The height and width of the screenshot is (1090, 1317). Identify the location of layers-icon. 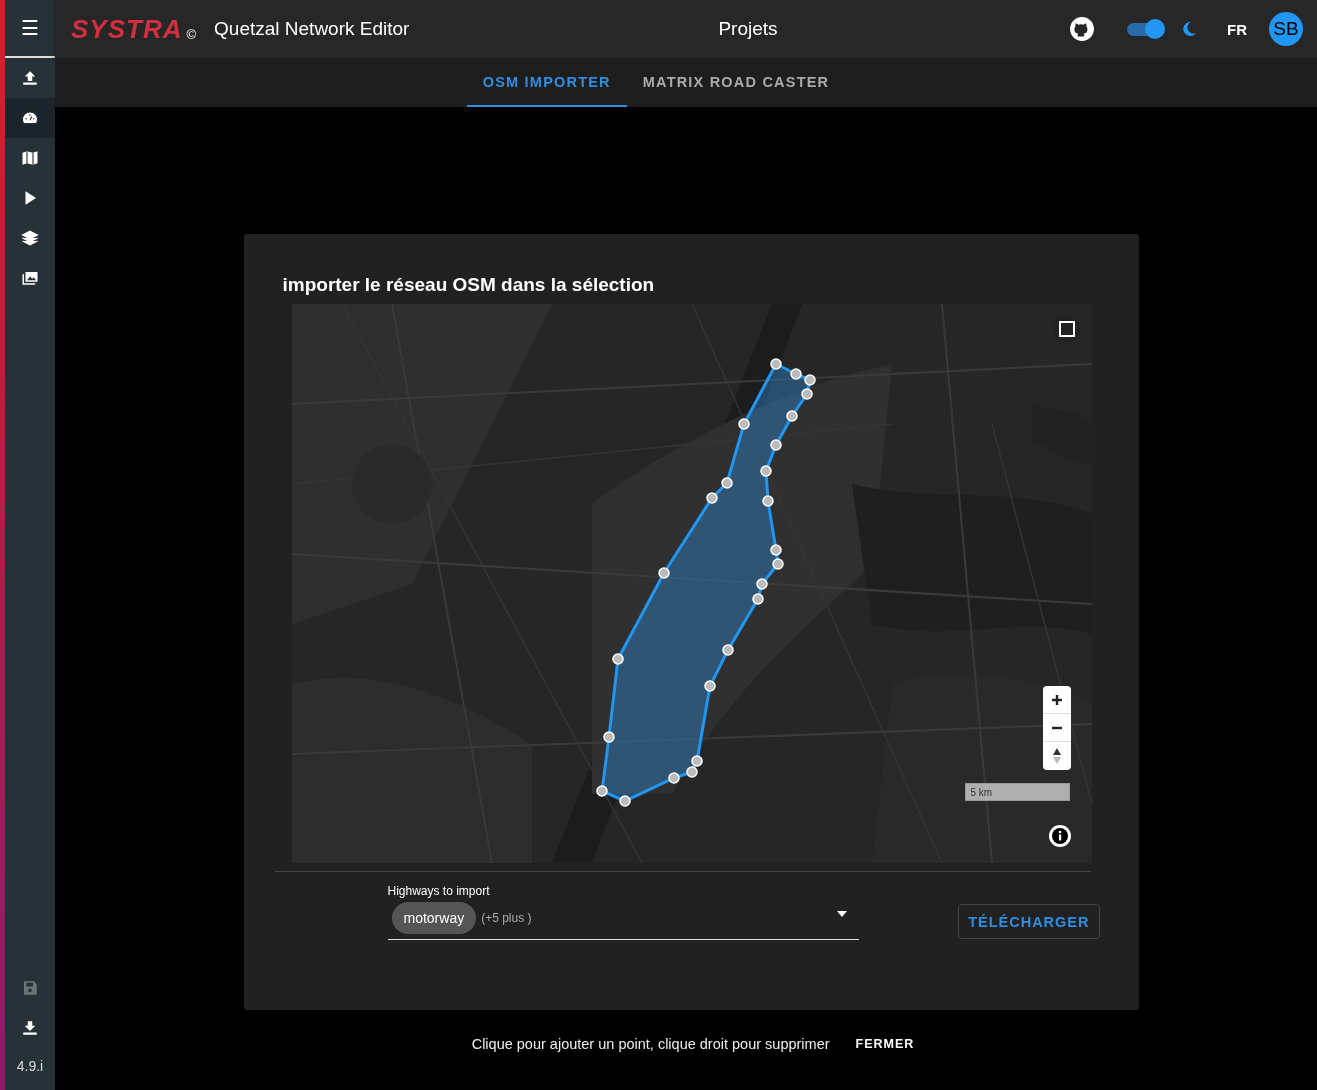
(30, 238).